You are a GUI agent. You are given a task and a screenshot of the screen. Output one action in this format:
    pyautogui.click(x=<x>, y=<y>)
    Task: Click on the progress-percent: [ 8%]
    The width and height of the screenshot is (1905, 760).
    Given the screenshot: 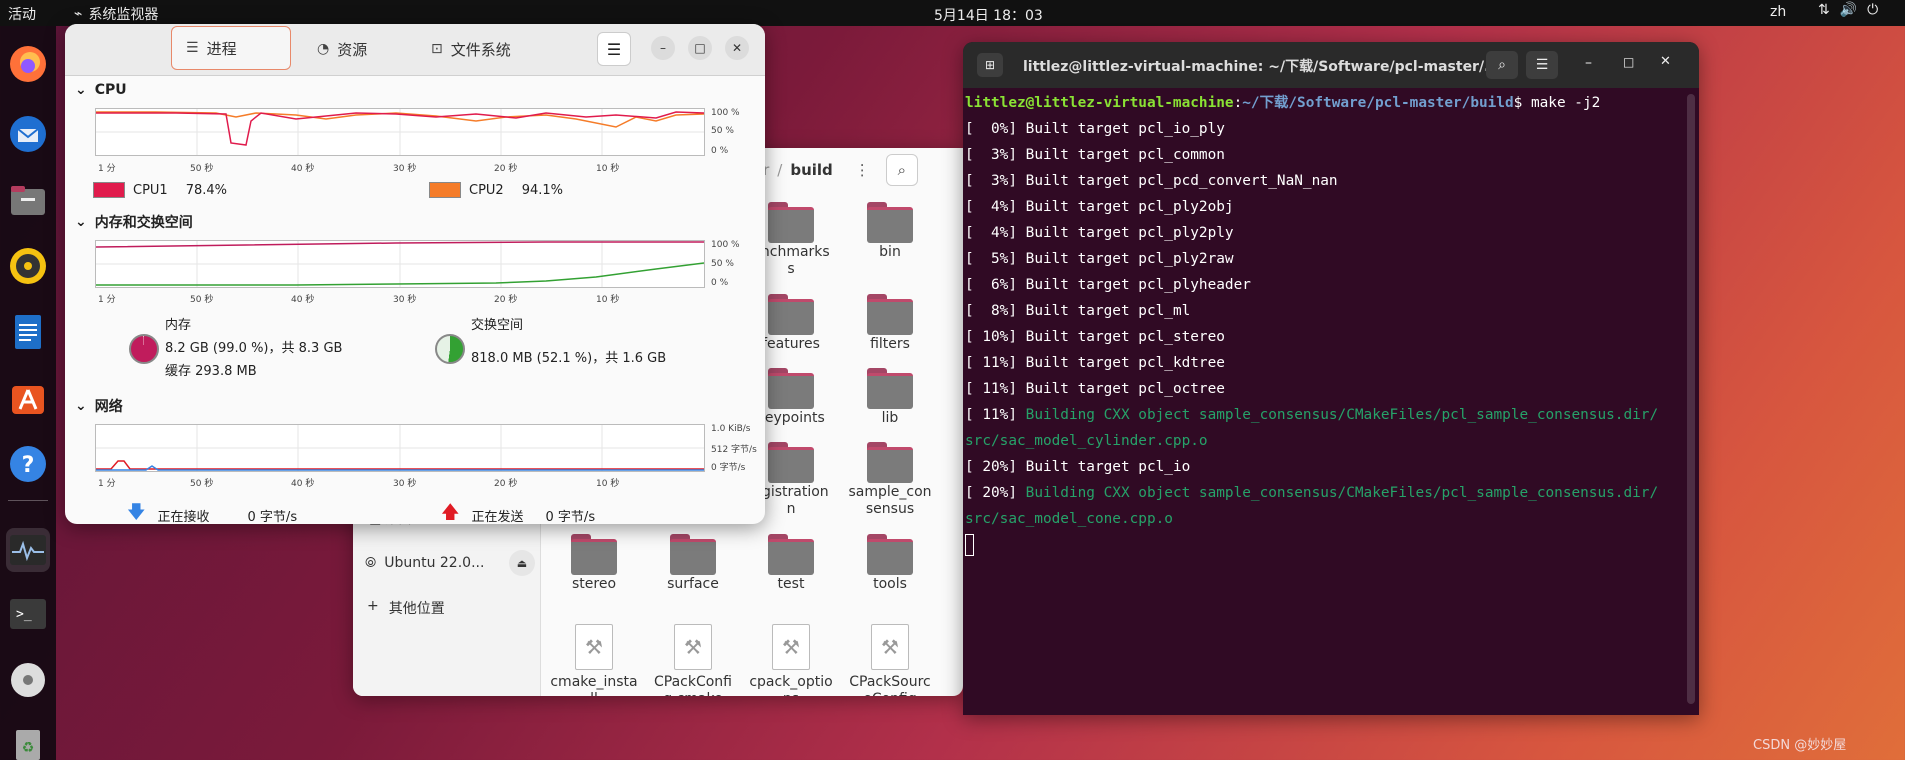 What is the action you would take?
    pyautogui.click(x=991, y=311)
    